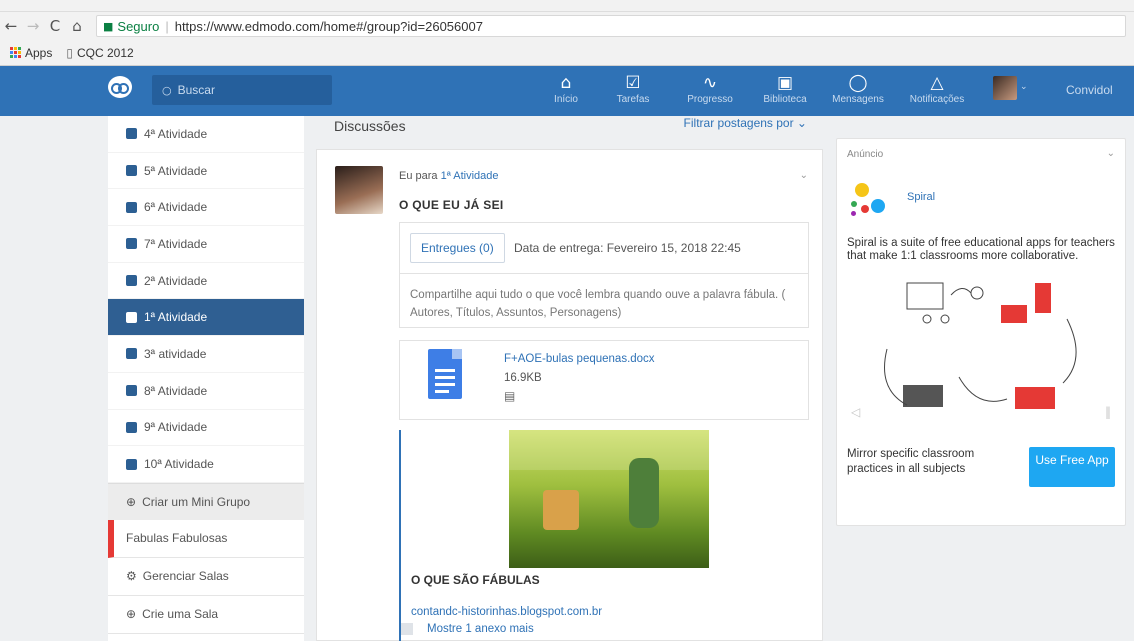 The height and width of the screenshot is (641, 1134). I want to click on bookmark-apps: Apps, so click(31, 53).